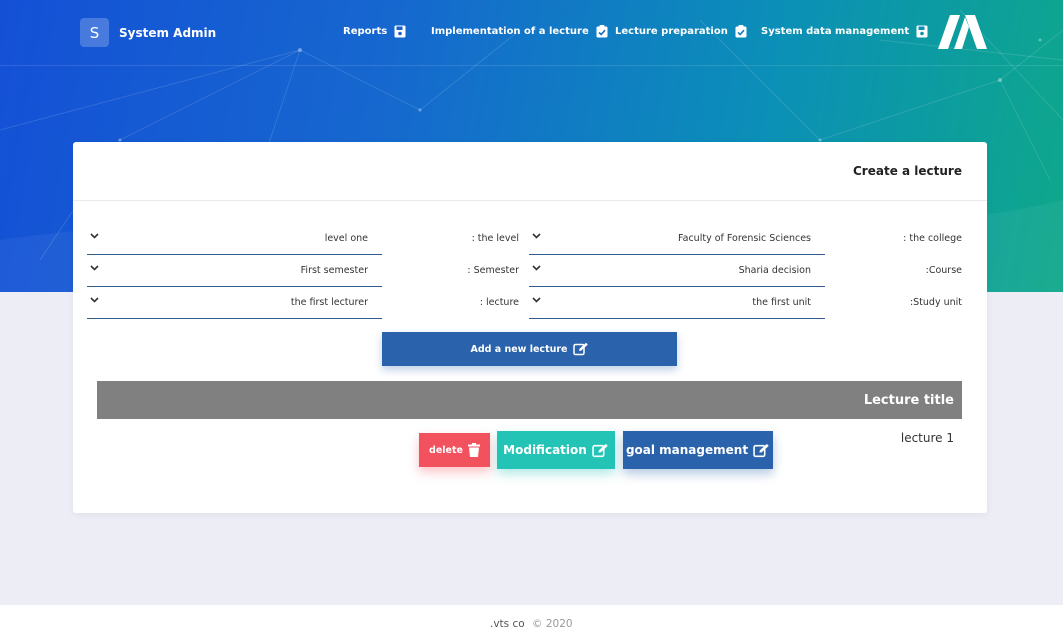 This screenshot has height=640, width=1063. What do you see at coordinates (446, 450) in the screenshot?
I see `delete-label: delete` at bounding box center [446, 450].